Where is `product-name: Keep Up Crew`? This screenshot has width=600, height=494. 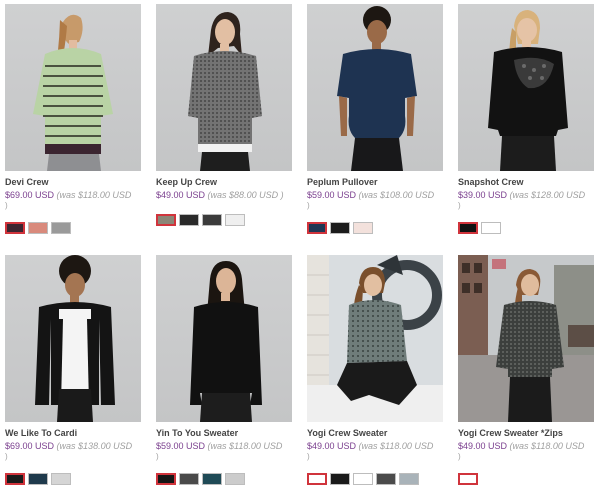 product-name: Keep Up Crew is located at coordinates (186, 182).